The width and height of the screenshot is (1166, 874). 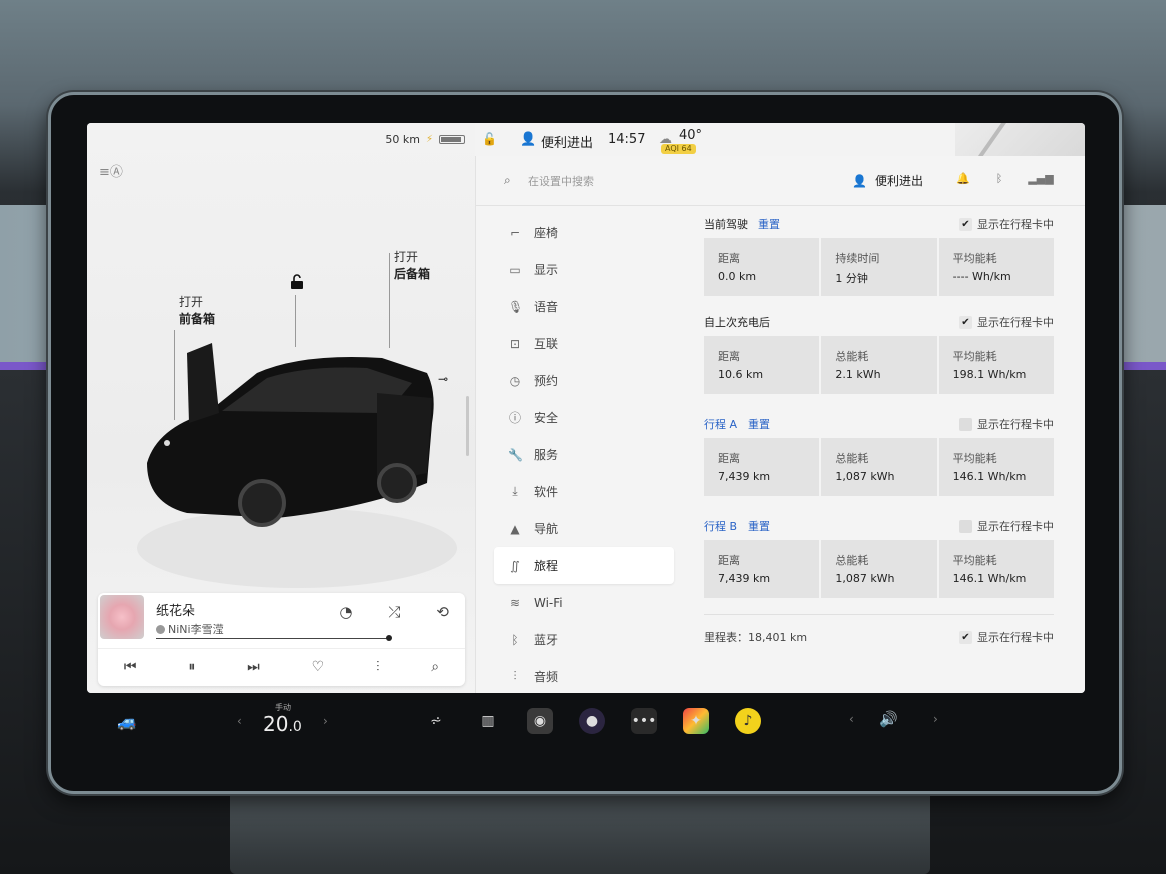 What do you see at coordinates (253, 667) in the screenshot?
I see `next-icon: ⏭` at bounding box center [253, 667].